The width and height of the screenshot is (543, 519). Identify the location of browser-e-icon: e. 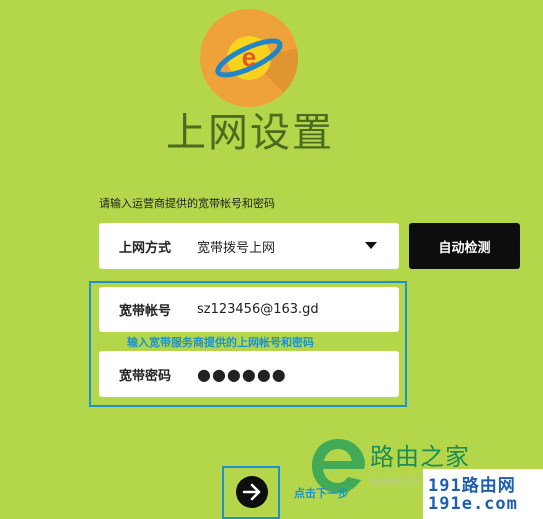
(249, 58).